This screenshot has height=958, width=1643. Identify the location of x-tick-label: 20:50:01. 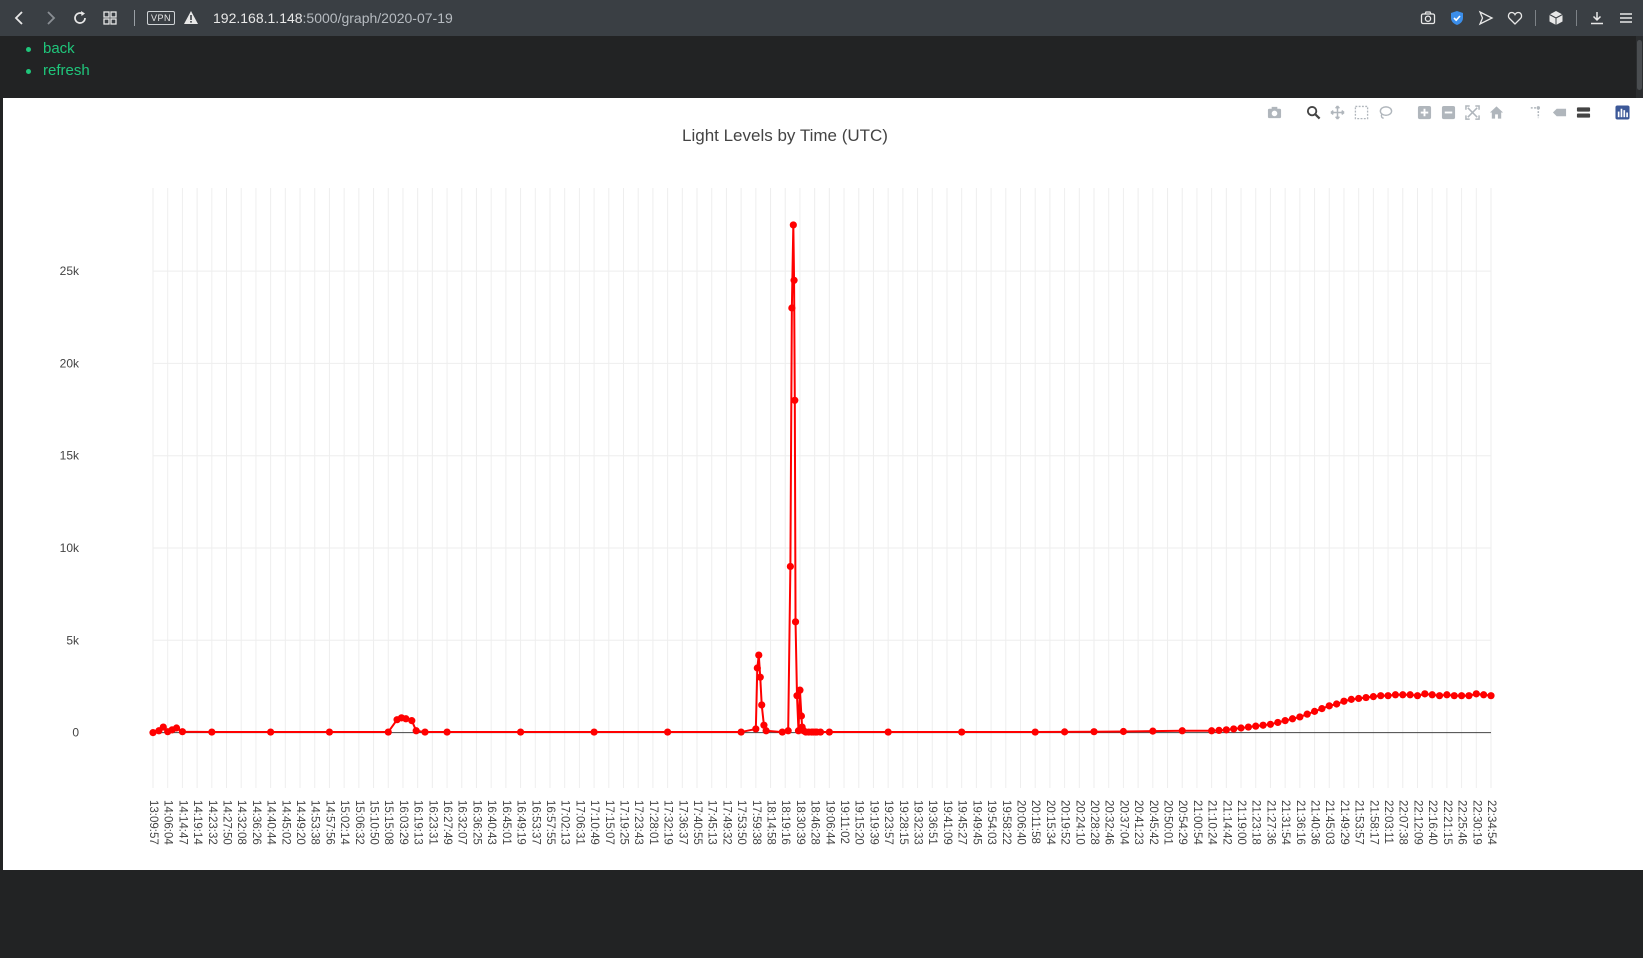
(1167, 822).